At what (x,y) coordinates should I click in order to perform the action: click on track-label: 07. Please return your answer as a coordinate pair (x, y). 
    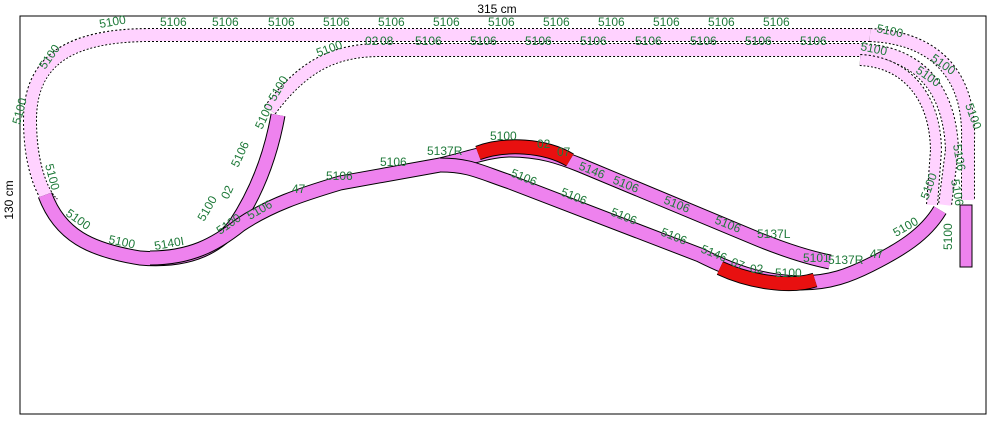
    Looking at the image, I should click on (564, 152).